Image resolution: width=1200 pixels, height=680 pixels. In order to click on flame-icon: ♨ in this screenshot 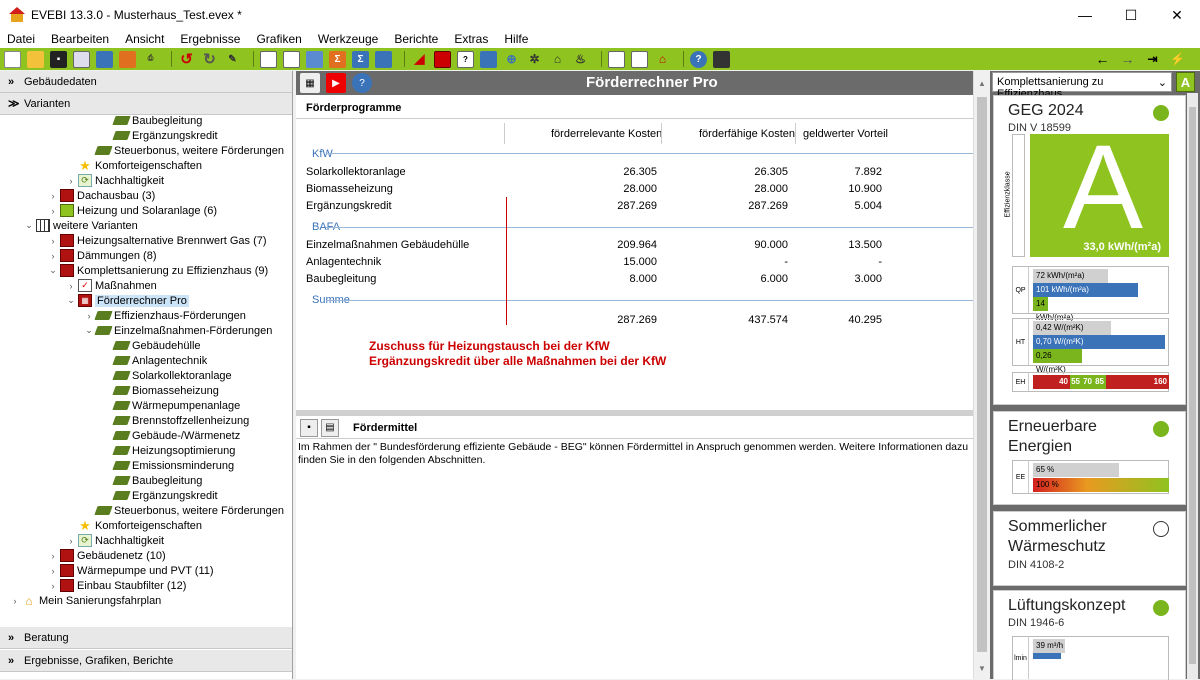, I will do `click(580, 59)`.